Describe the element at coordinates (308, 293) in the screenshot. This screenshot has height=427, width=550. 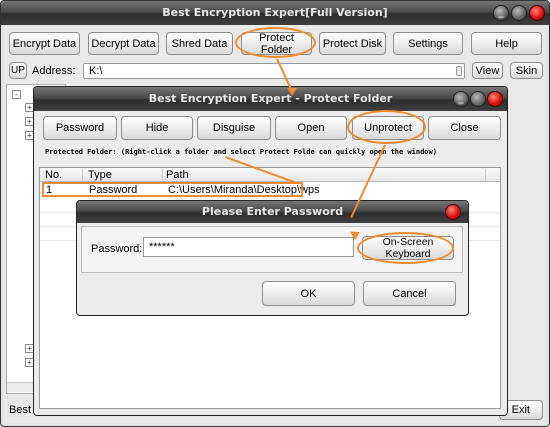
I see `ok-button: OK` at that location.